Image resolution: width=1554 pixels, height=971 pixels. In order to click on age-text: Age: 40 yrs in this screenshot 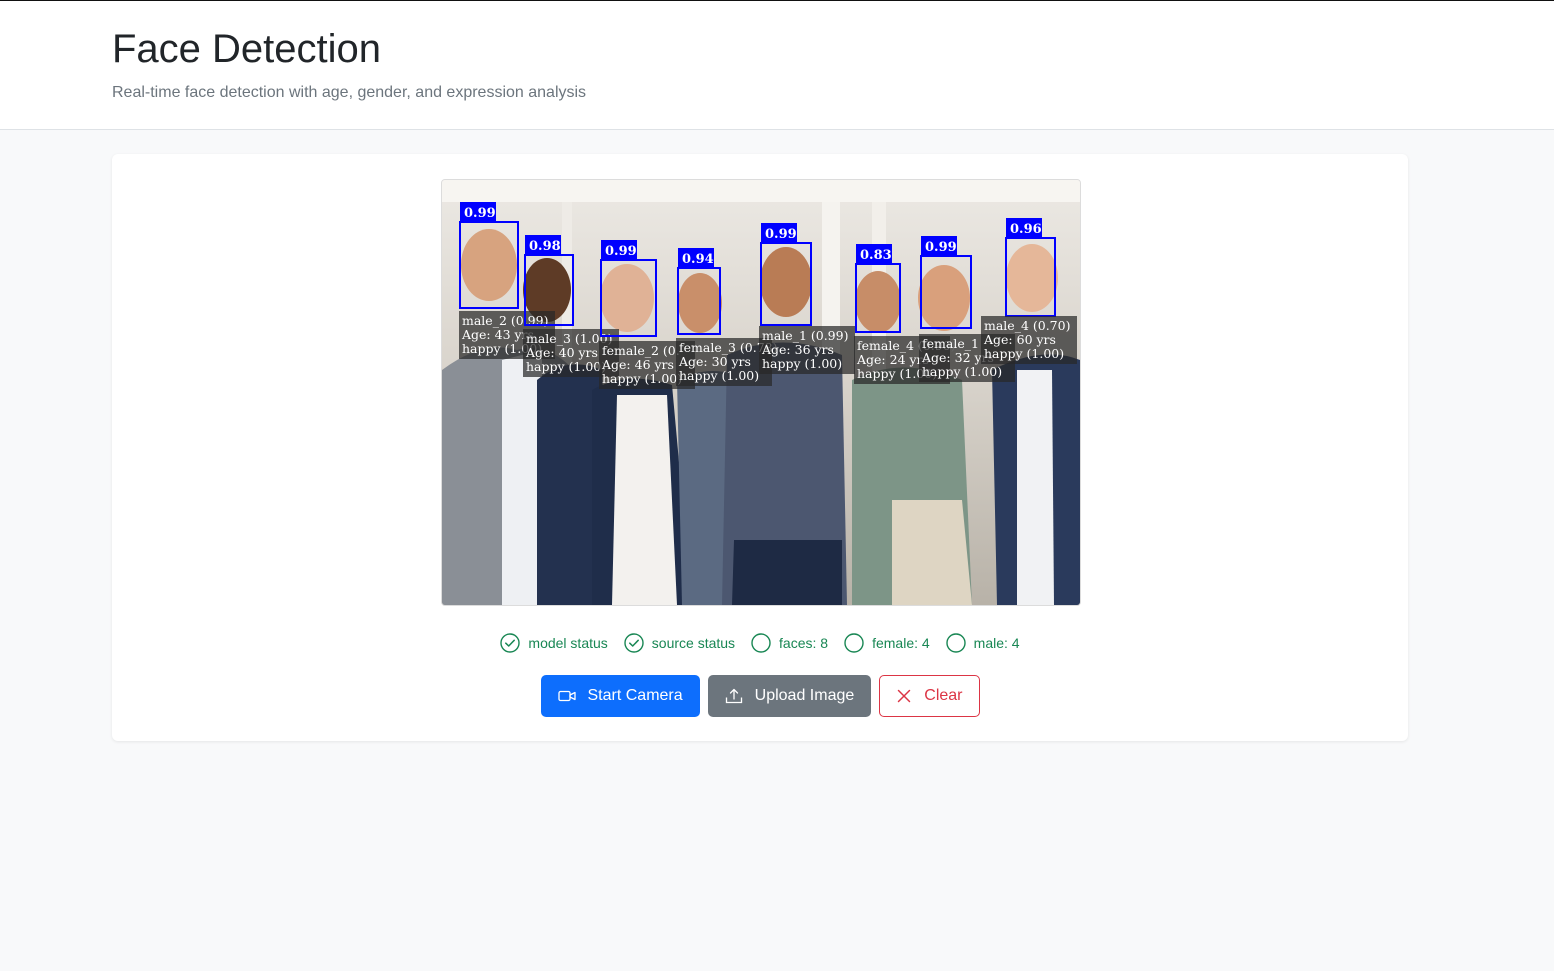, I will do `click(561, 352)`.